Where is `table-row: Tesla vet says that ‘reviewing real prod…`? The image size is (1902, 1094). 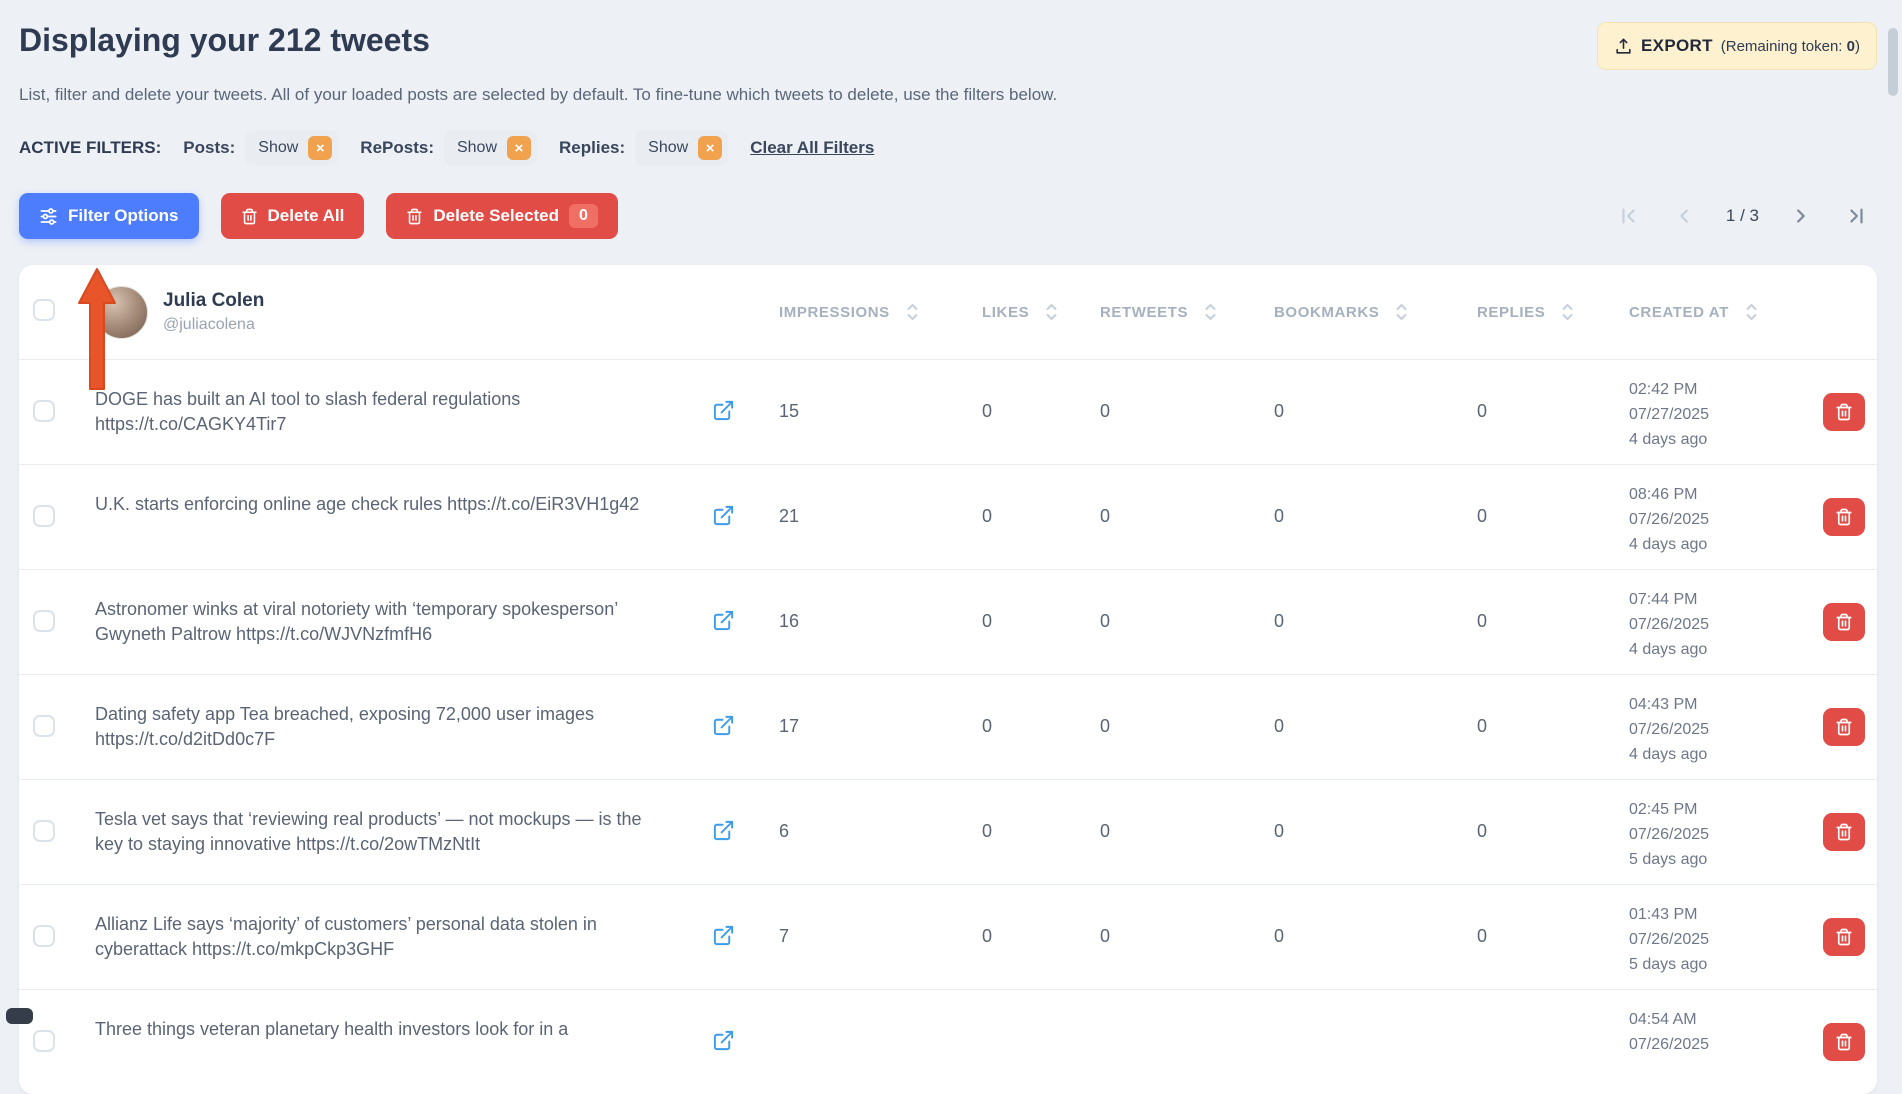 table-row: Tesla vet says that ‘reviewing real prod… is located at coordinates (948, 831).